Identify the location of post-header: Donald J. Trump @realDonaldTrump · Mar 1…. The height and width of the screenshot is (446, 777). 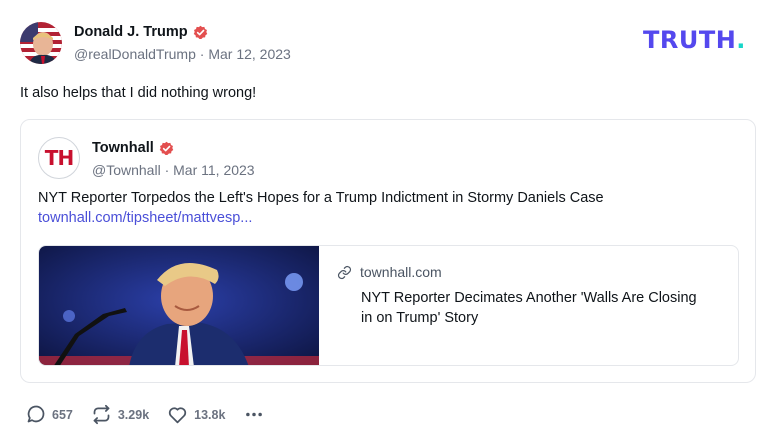
(155, 43).